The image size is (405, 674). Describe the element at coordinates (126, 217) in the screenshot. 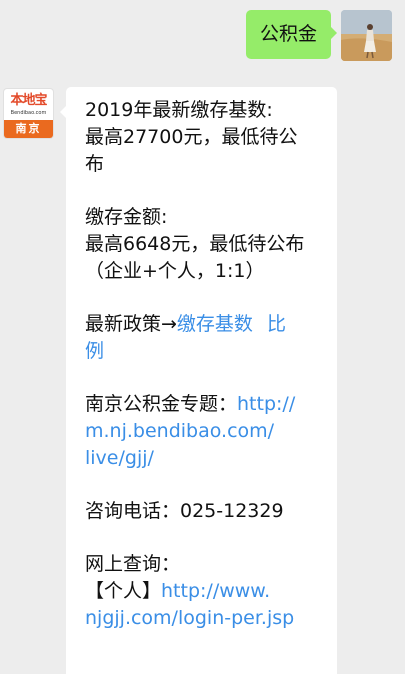

I see `amount-label: 缴存金额:` at that location.